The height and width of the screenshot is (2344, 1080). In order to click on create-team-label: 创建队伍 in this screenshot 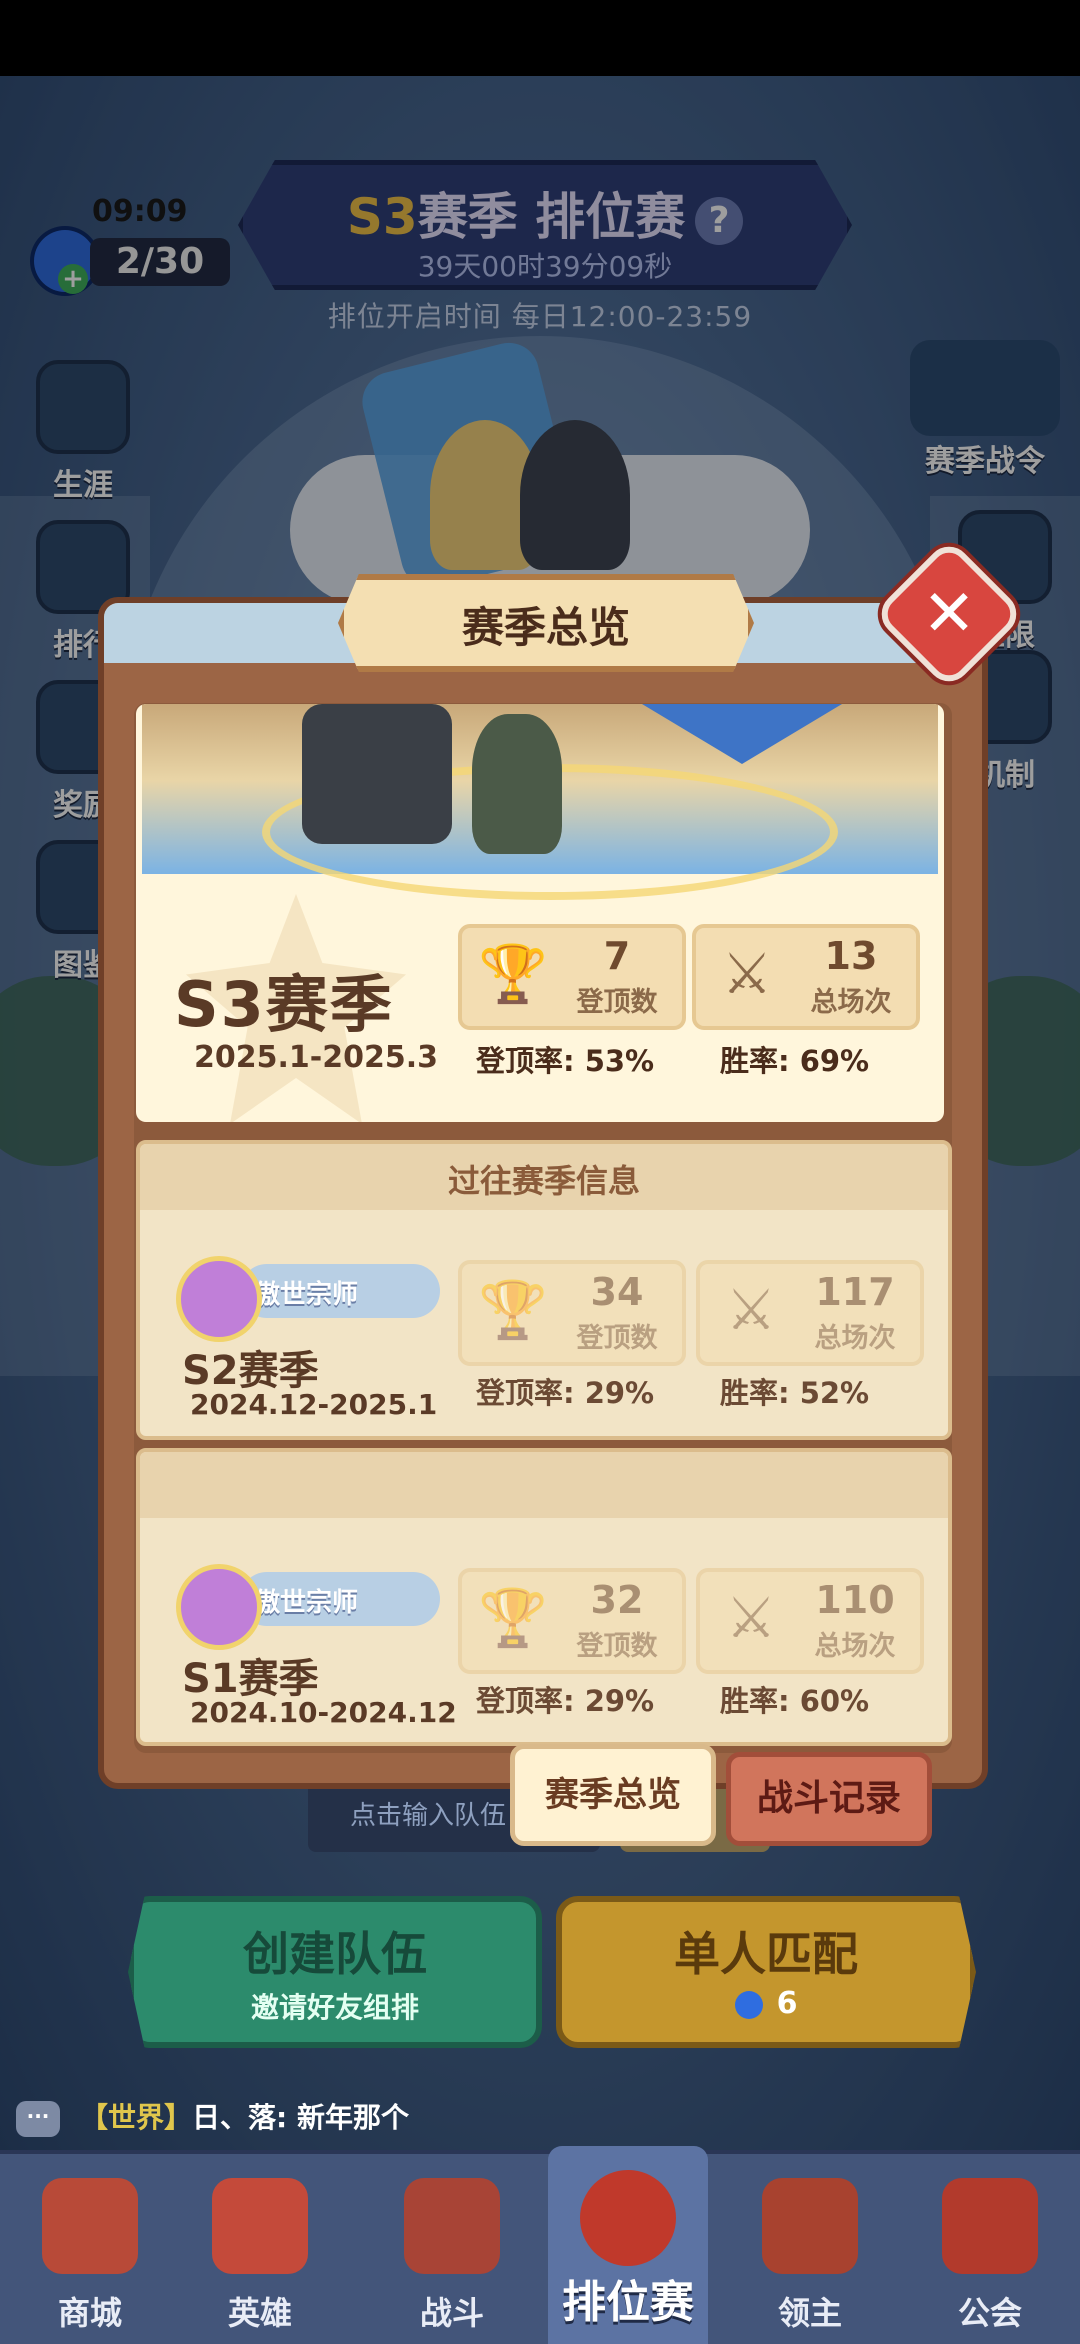, I will do `click(335, 1954)`.